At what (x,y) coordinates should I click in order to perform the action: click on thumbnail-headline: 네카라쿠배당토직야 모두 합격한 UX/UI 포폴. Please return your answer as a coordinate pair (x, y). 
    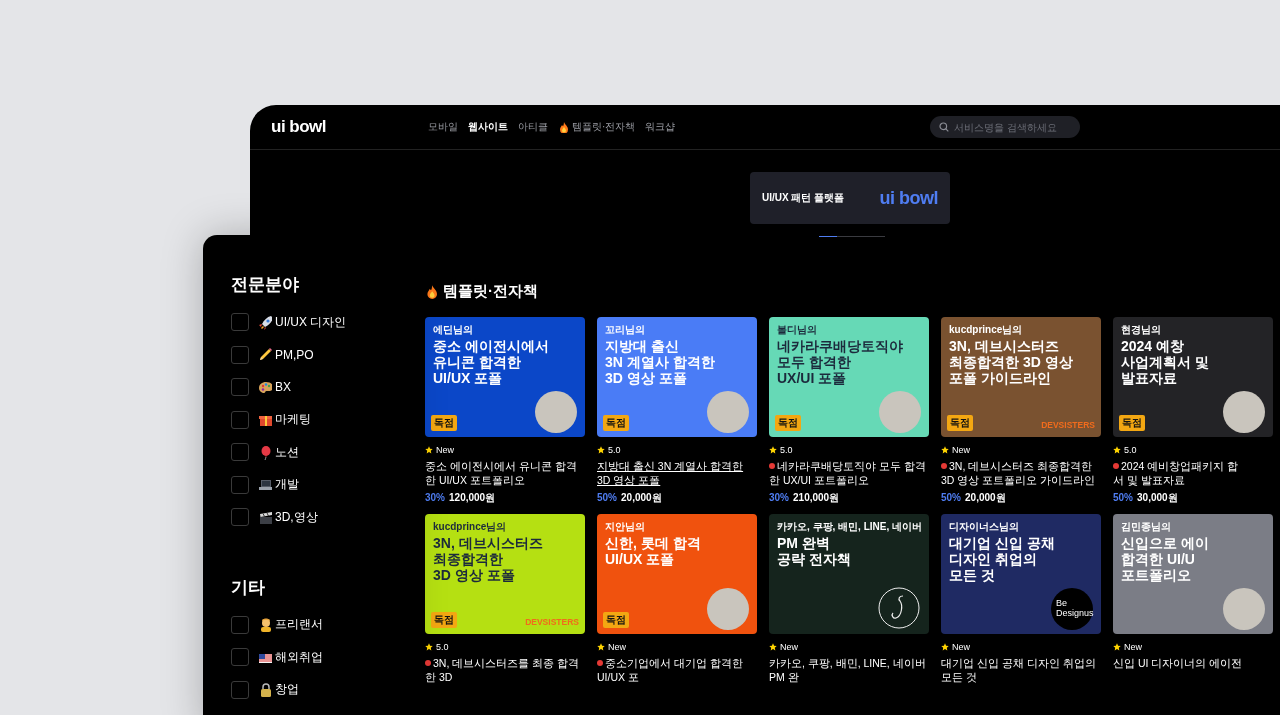
    Looking at the image, I should click on (840, 362).